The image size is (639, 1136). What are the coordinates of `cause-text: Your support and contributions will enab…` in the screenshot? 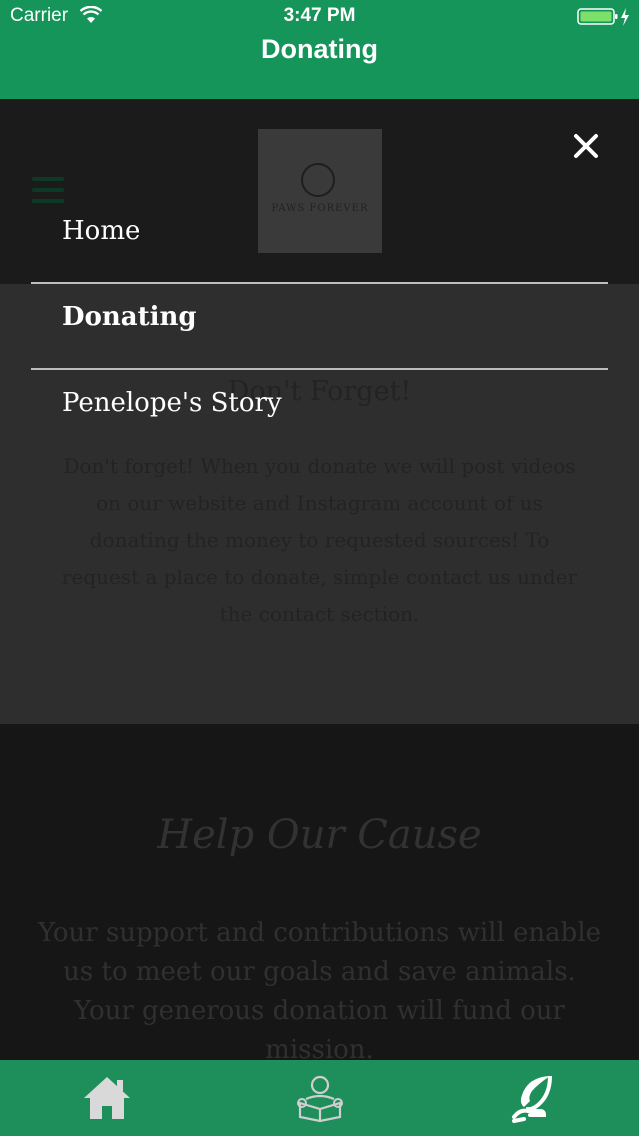 It's located at (319, 991).